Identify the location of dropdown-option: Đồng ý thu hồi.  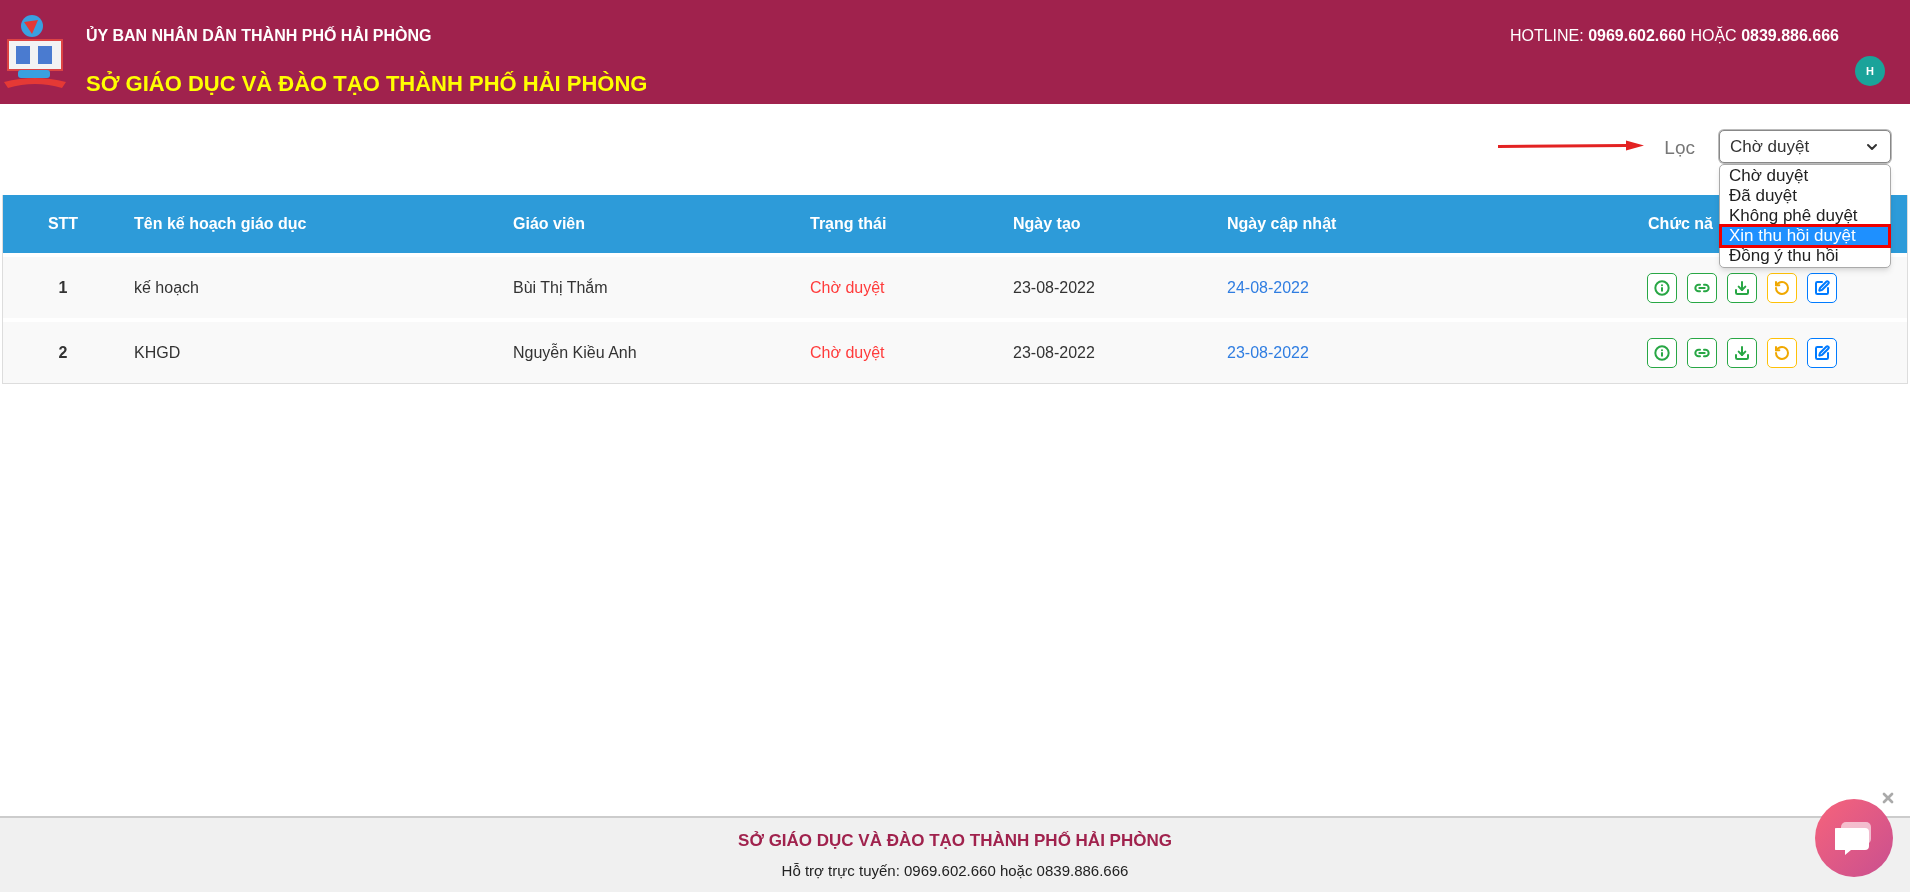
(1805, 256).